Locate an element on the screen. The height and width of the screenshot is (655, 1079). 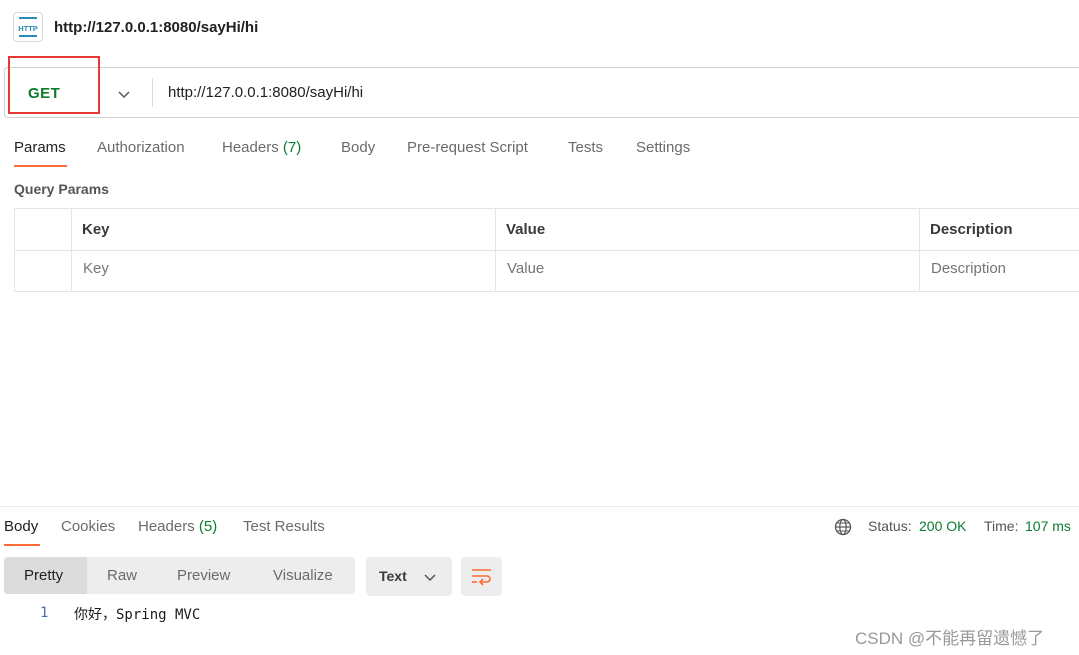
response-tab-body: Body is located at coordinates (21, 526).